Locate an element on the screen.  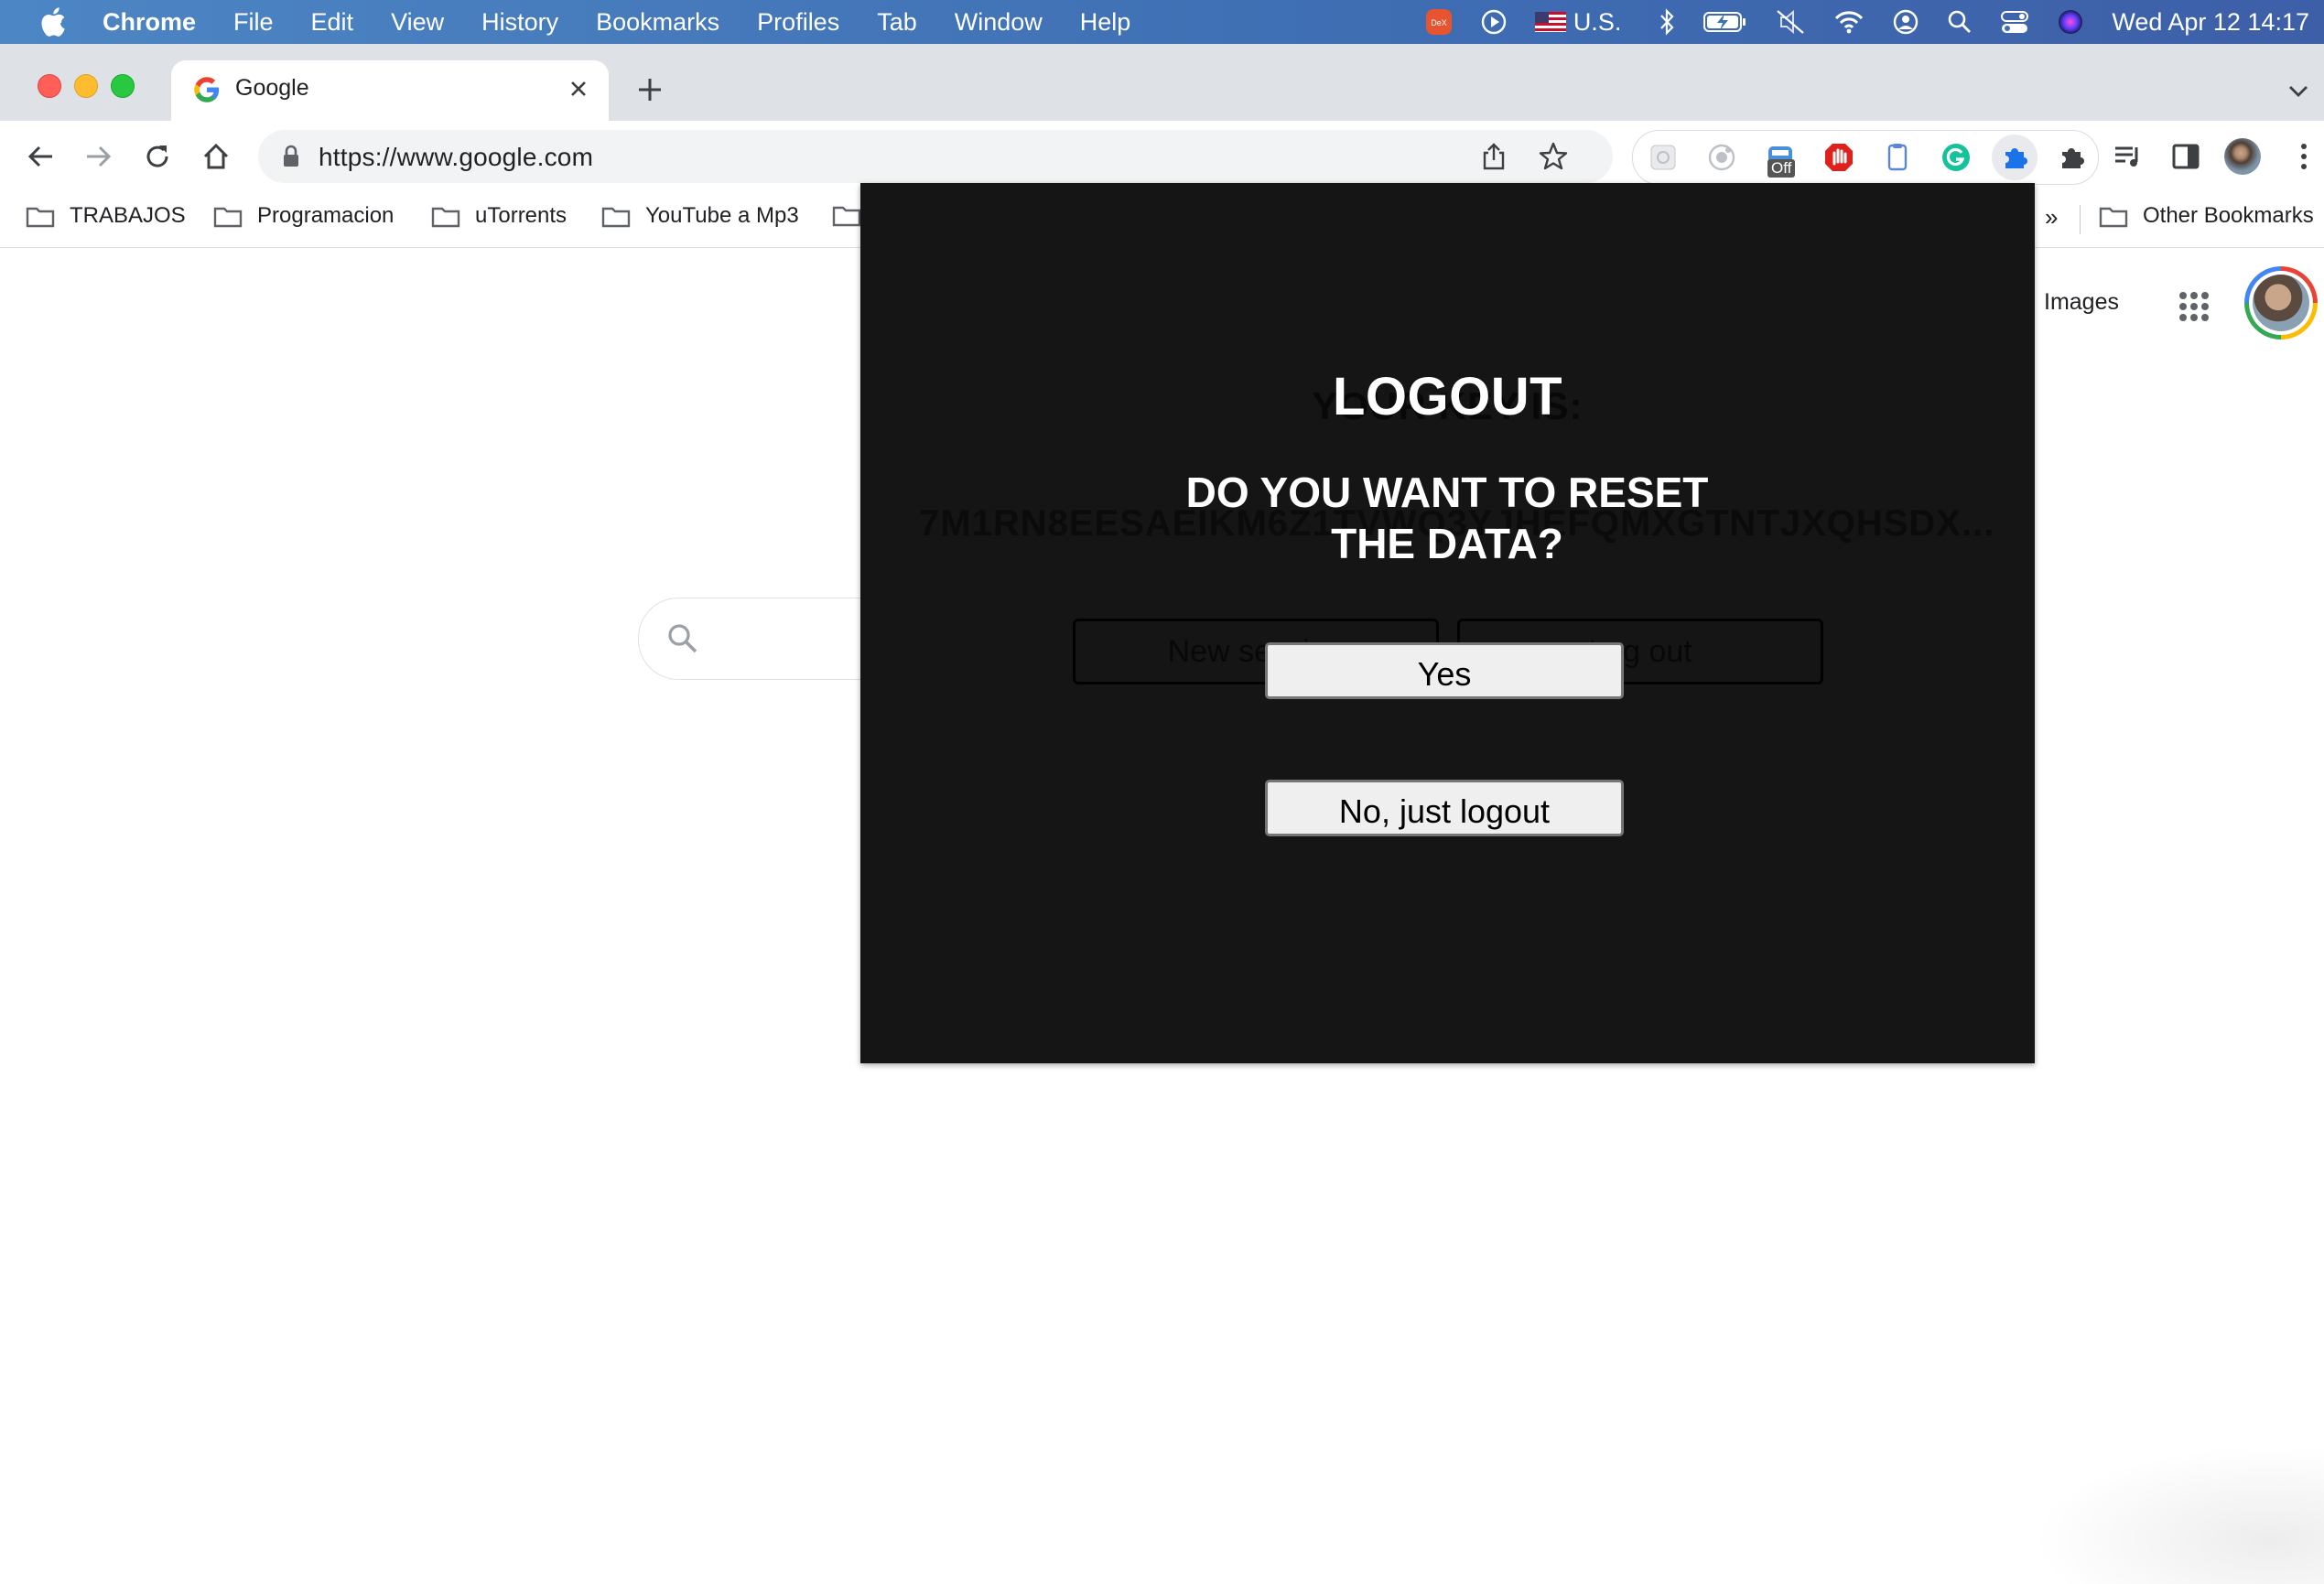
chrome-menu-kebab-icon is located at coordinates (2304, 157).